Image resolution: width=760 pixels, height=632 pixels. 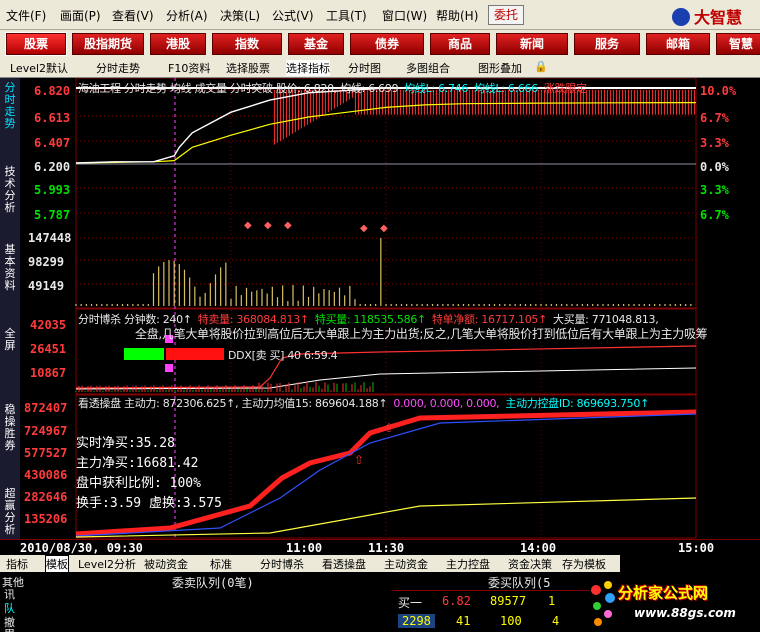 What do you see at coordinates (39, 68) in the screenshot?
I see `subtab-0: Level2默认` at bounding box center [39, 68].